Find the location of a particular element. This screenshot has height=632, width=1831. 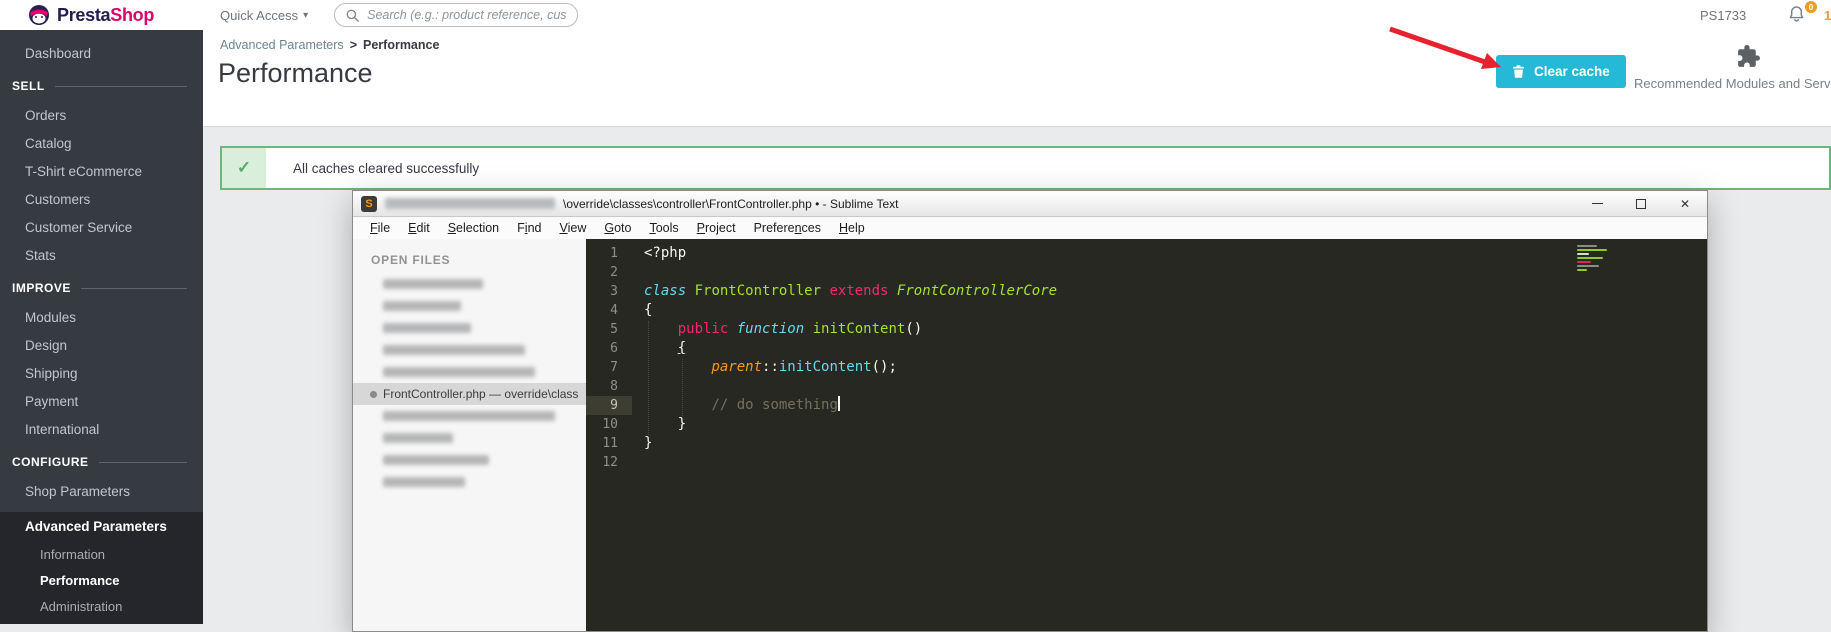

trash-icon is located at coordinates (1518, 71).